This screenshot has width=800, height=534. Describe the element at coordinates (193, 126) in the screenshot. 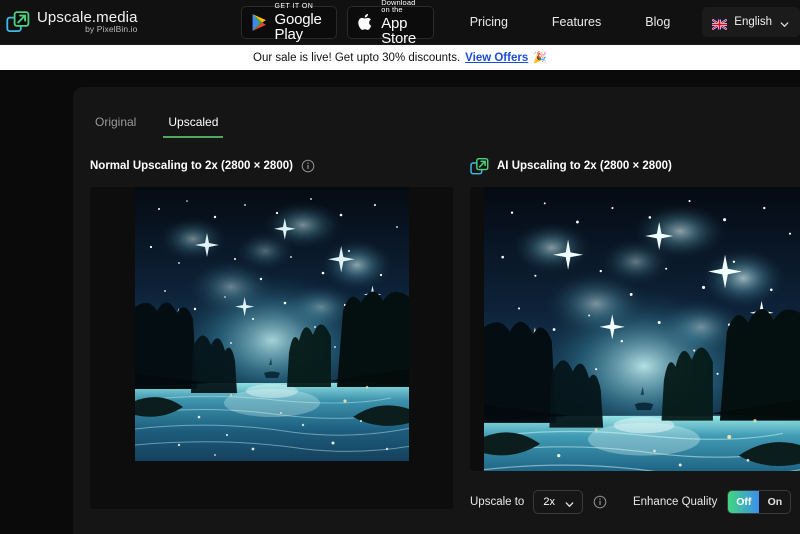

I see `tab-upscaled: Upscaled` at that location.